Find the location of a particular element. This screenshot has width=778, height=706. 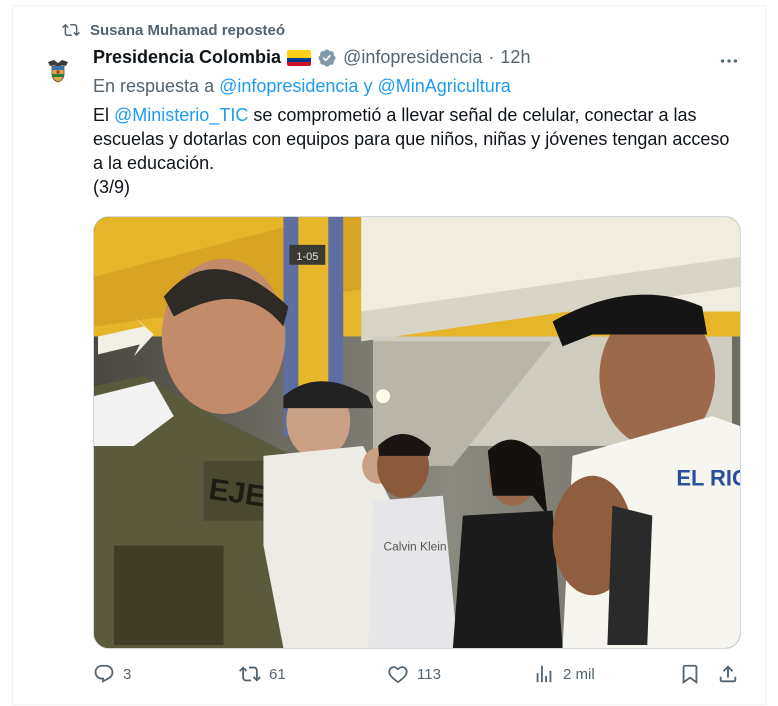

reply-mentions: @infopresidencia y @MinAgricultura is located at coordinates (365, 86).